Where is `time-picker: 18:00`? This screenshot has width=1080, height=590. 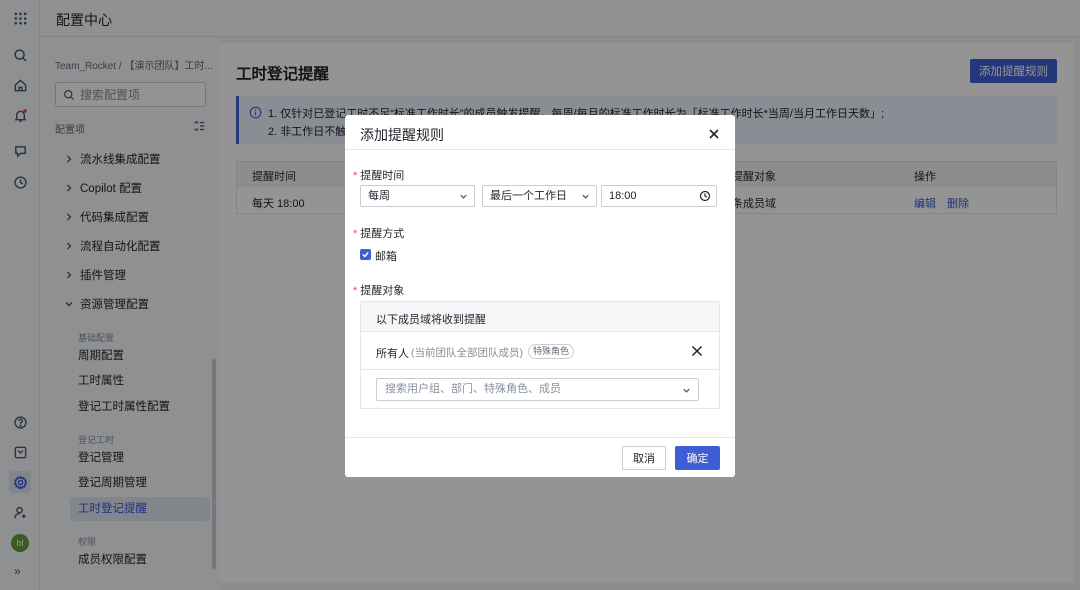
time-picker: 18:00 is located at coordinates (659, 196).